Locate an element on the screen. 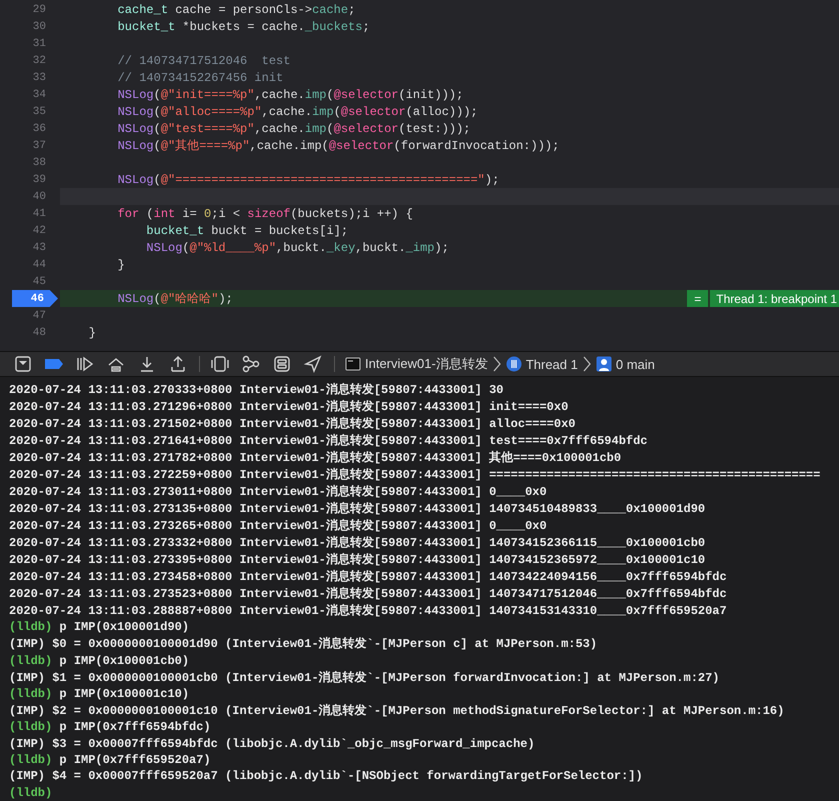  console-command: p IMP(0x100001cb0) is located at coordinates (124, 661).